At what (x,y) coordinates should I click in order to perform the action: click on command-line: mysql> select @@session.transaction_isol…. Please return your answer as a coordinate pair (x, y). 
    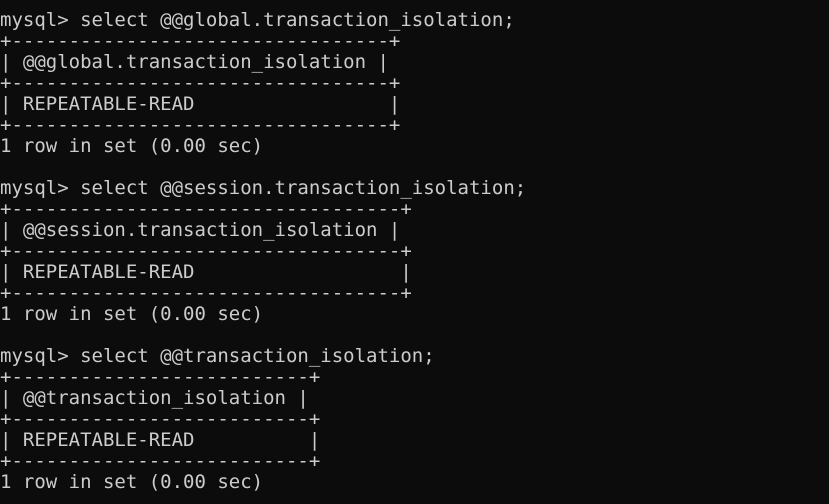
    Looking at the image, I should click on (263, 188).